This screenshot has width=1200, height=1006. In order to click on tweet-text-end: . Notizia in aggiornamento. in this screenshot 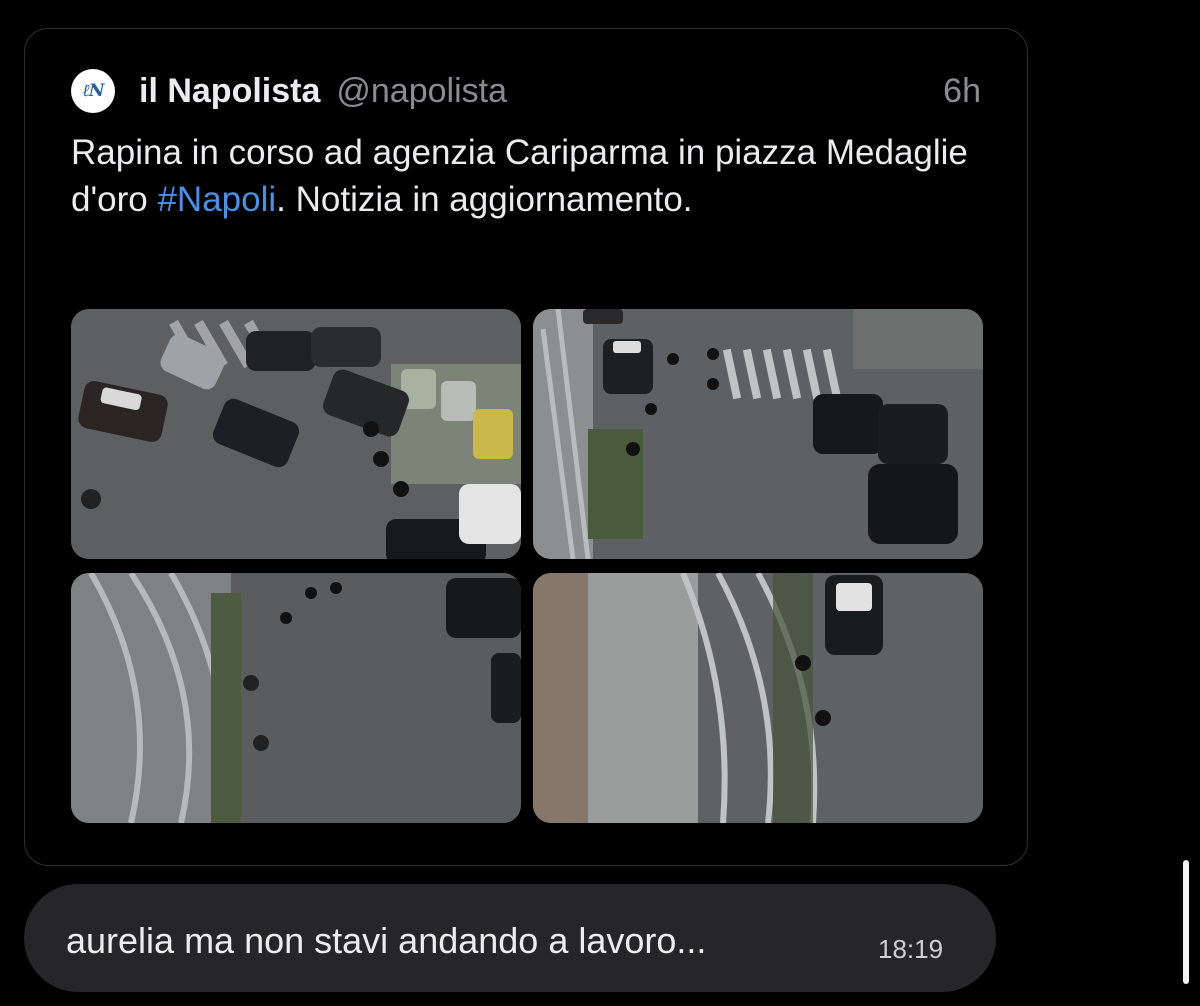, I will do `click(484, 199)`.